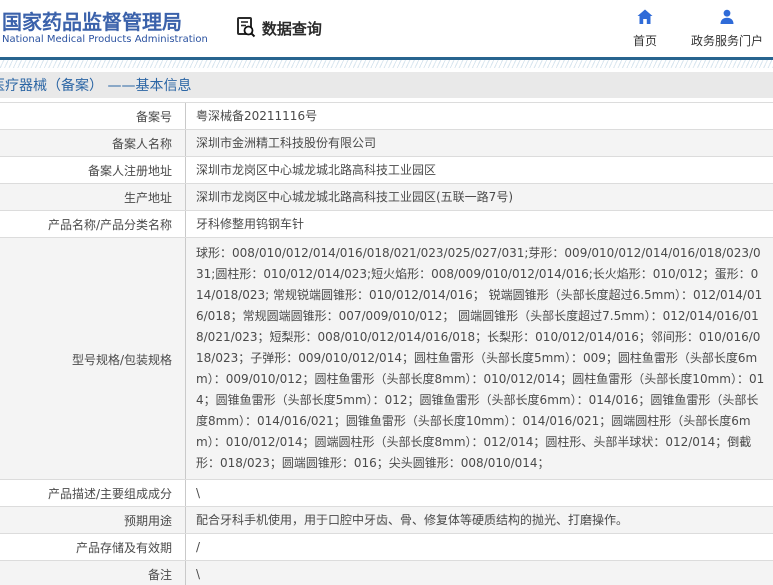 The image size is (773, 585). What do you see at coordinates (386, 115) in the screenshot?
I see `table-row-record-number: 备案号 粤深械备20211116号` at bounding box center [386, 115].